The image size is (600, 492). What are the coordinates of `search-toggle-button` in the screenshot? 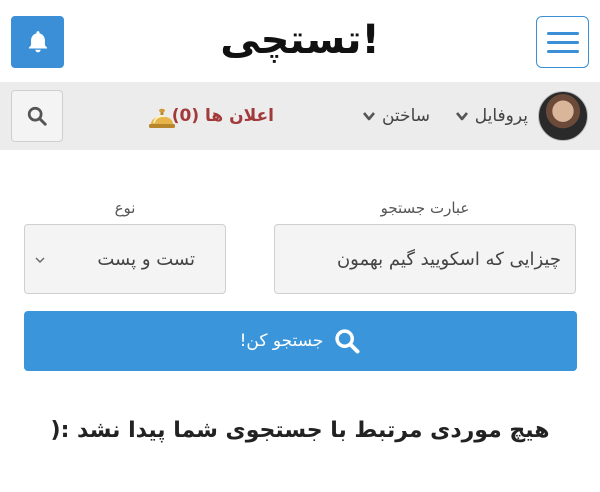 It's located at (37, 116).